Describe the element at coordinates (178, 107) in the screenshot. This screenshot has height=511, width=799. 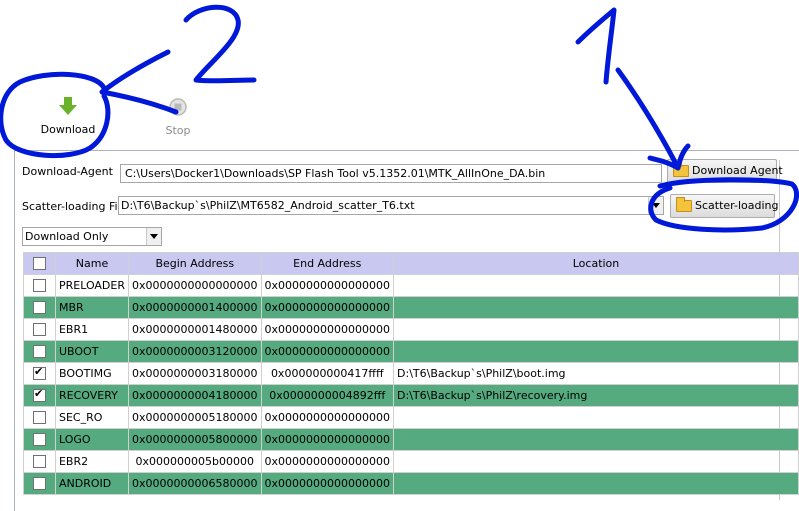
I see `stop-icon` at that location.